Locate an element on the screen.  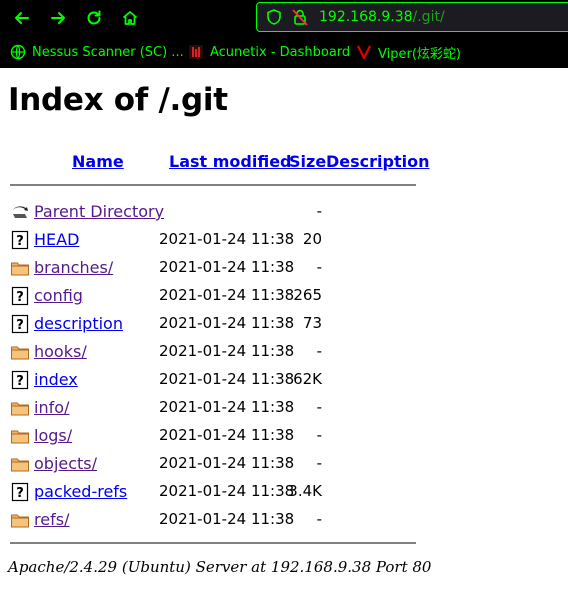
acunetix-icon is located at coordinates (196, 52).